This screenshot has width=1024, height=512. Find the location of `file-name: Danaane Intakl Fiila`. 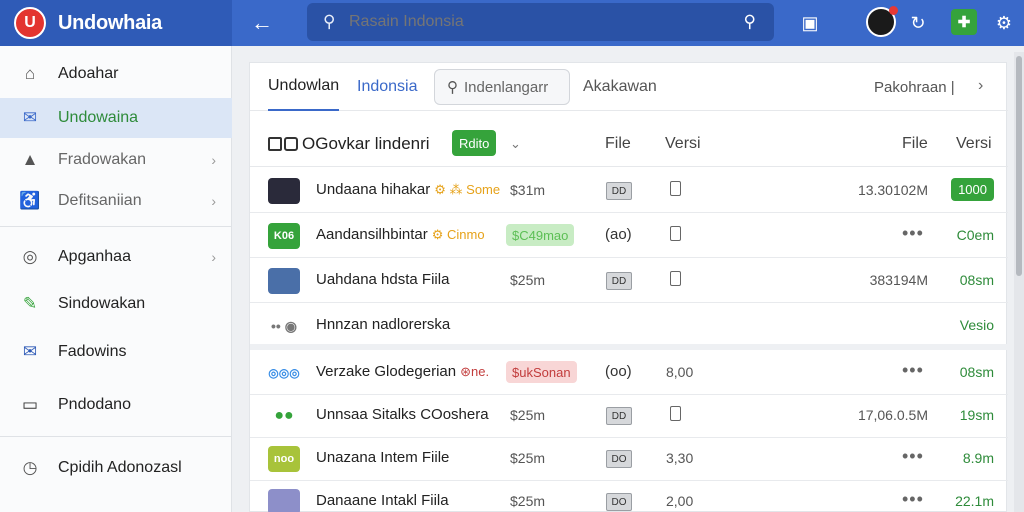

file-name: Danaane Intakl Fiila is located at coordinates (382, 500).